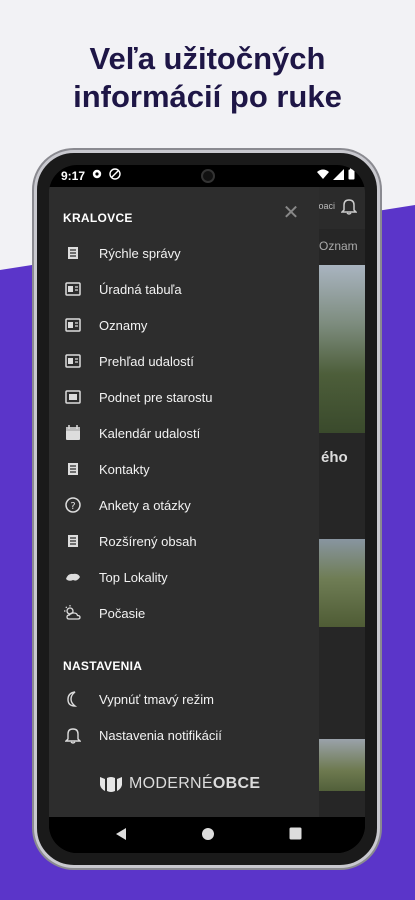 This screenshot has width=415, height=900. Describe the element at coordinates (73, 433) in the screenshot. I see `calendar-icon` at that location.